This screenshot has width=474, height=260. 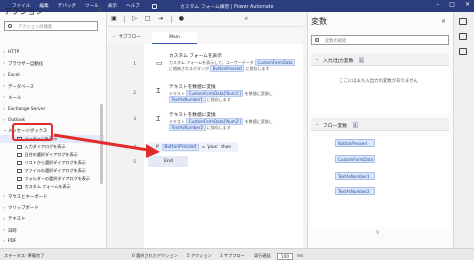 I want to click on maximize-button: □, so click(x=452, y=4).